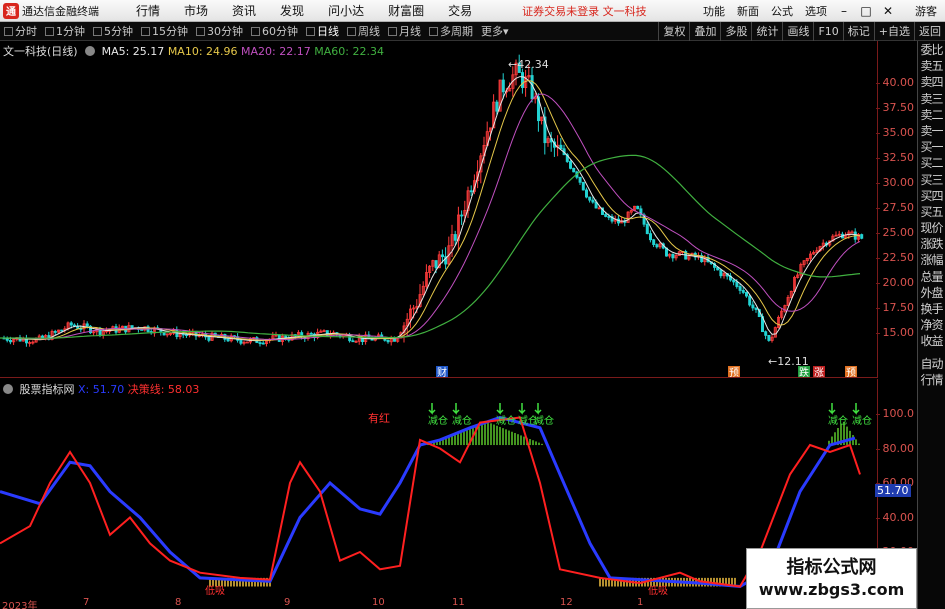 The width and height of the screenshot is (945, 609). What do you see at coordinates (673, 31) in the screenshot?
I see `btn-adjust: 复权` at bounding box center [673, 31].